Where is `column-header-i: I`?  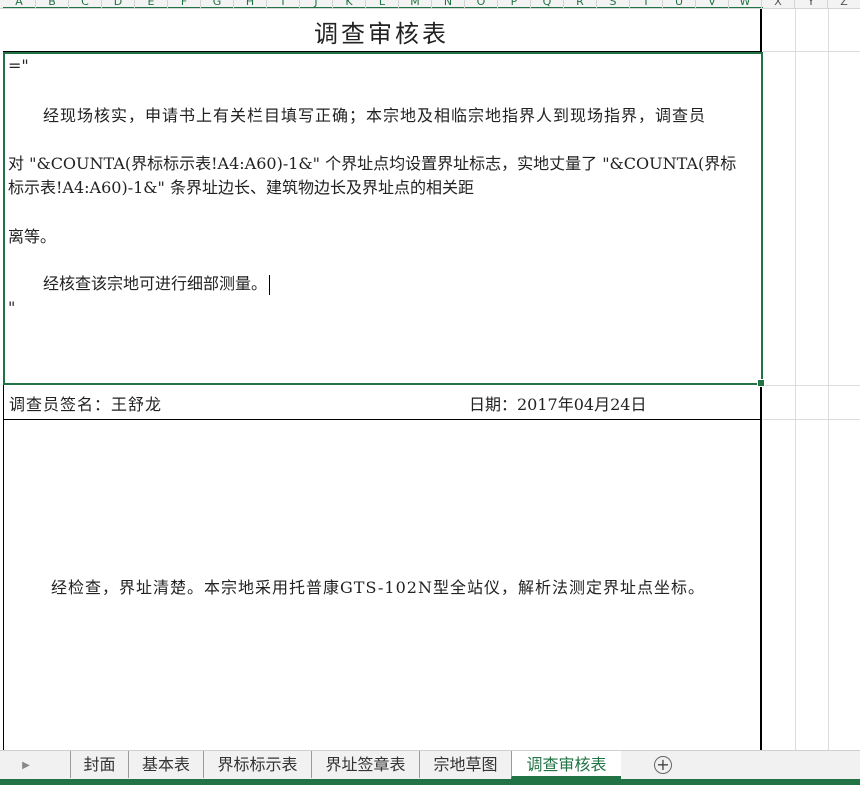 column-header-i: I is located at coordinates (283, 4).